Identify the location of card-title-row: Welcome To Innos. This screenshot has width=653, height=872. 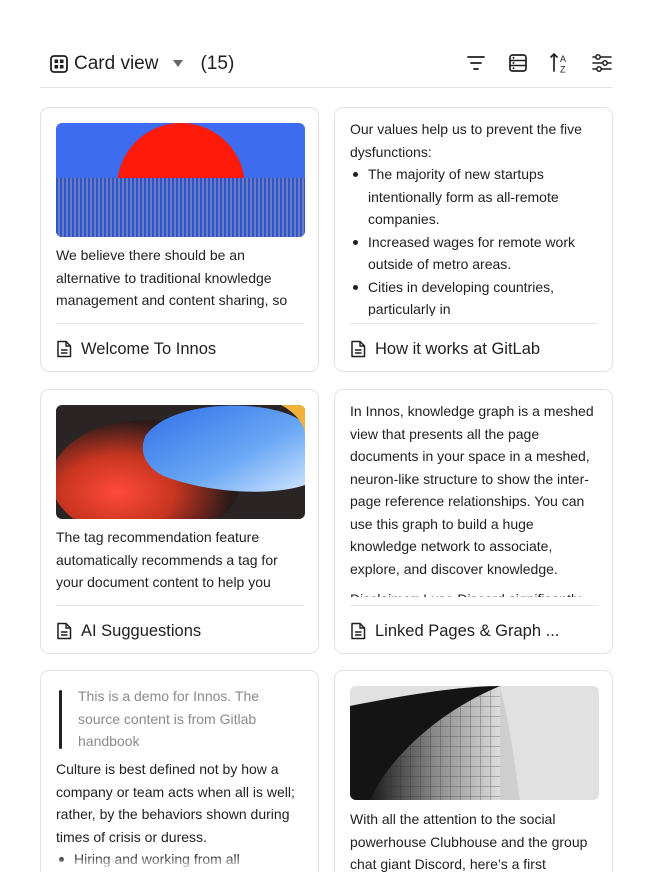
(182, 349).